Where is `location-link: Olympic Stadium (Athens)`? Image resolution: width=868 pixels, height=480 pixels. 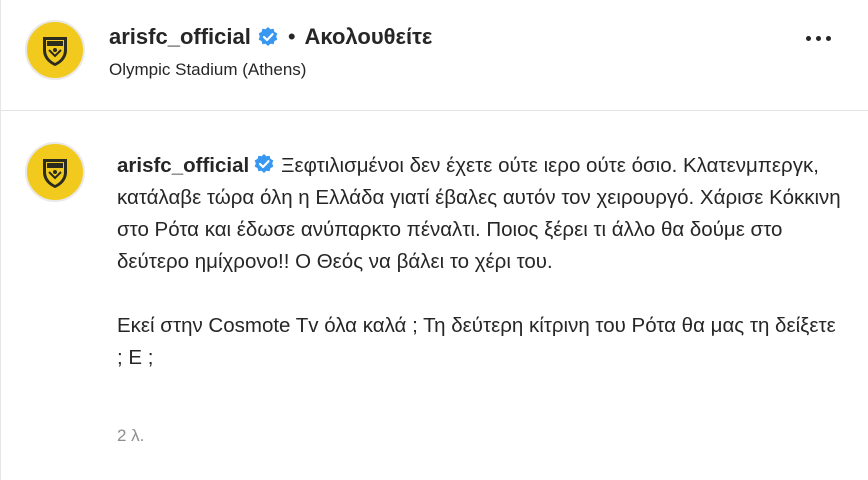
location-link: Olympic Stadium (Athens) is located at coordinates (270, 70).